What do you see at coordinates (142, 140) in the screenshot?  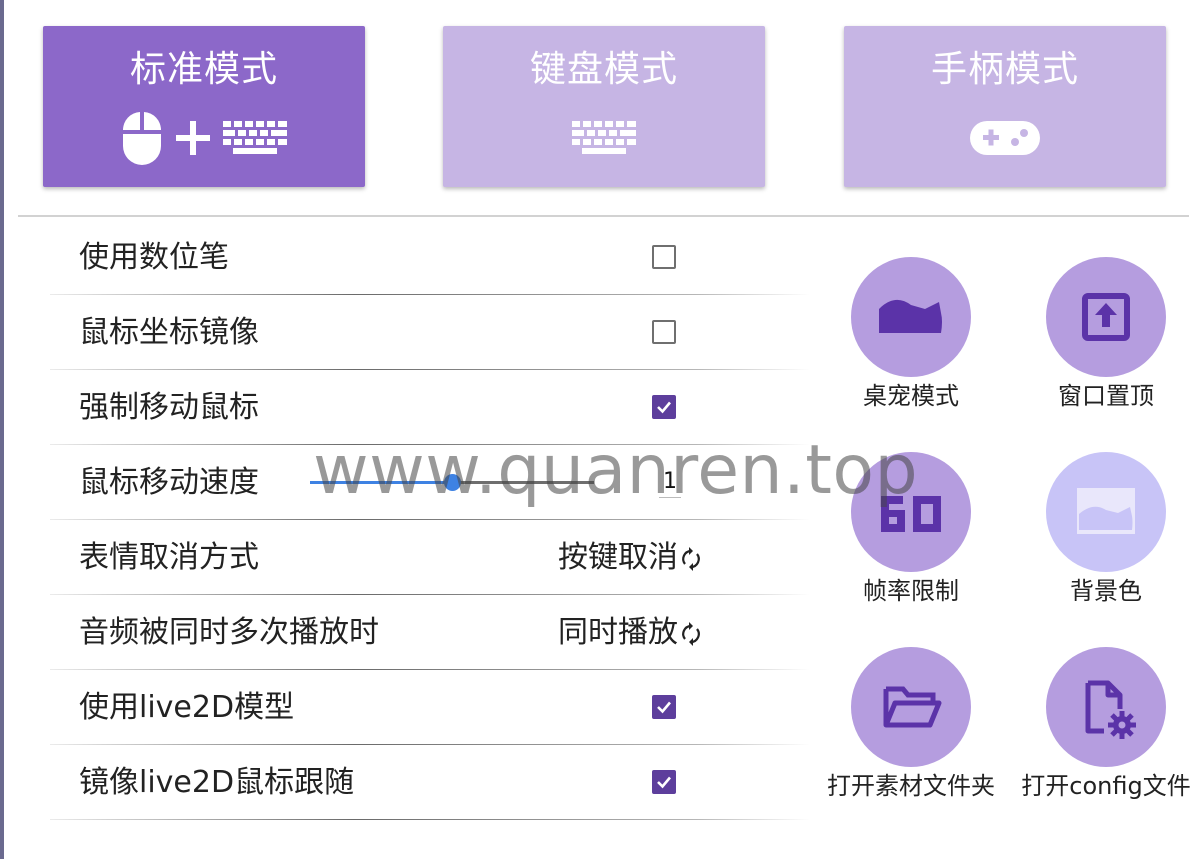 I see `mouse-icon` at bounding box center [142, 140].